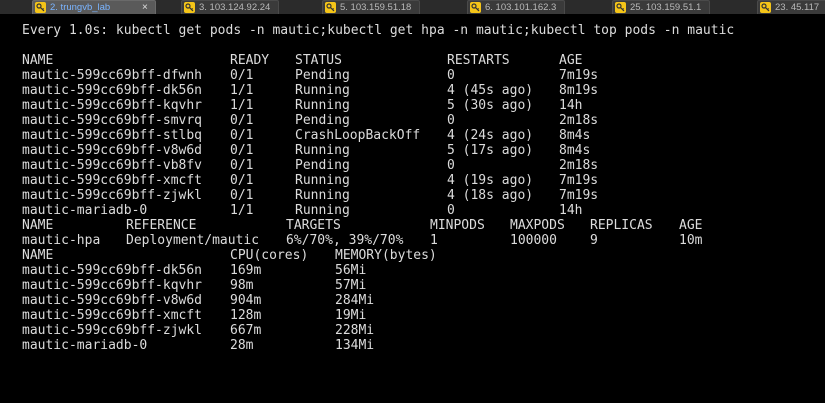 The height and width of the screenshot is (403, 825). Describe the element at coordinates (38, 225) in the screenshot. I see `hpa-cell: NAME` at that location.